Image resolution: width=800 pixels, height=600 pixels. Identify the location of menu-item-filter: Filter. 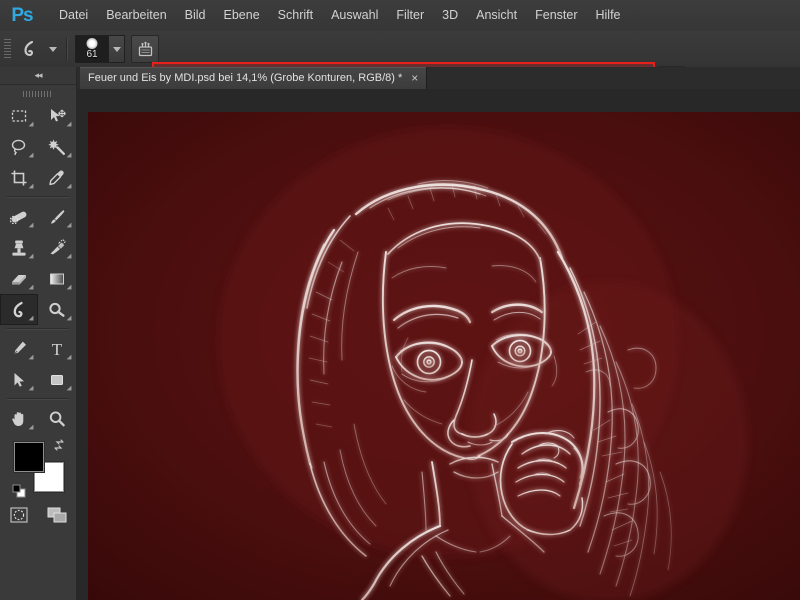
(410, 15).